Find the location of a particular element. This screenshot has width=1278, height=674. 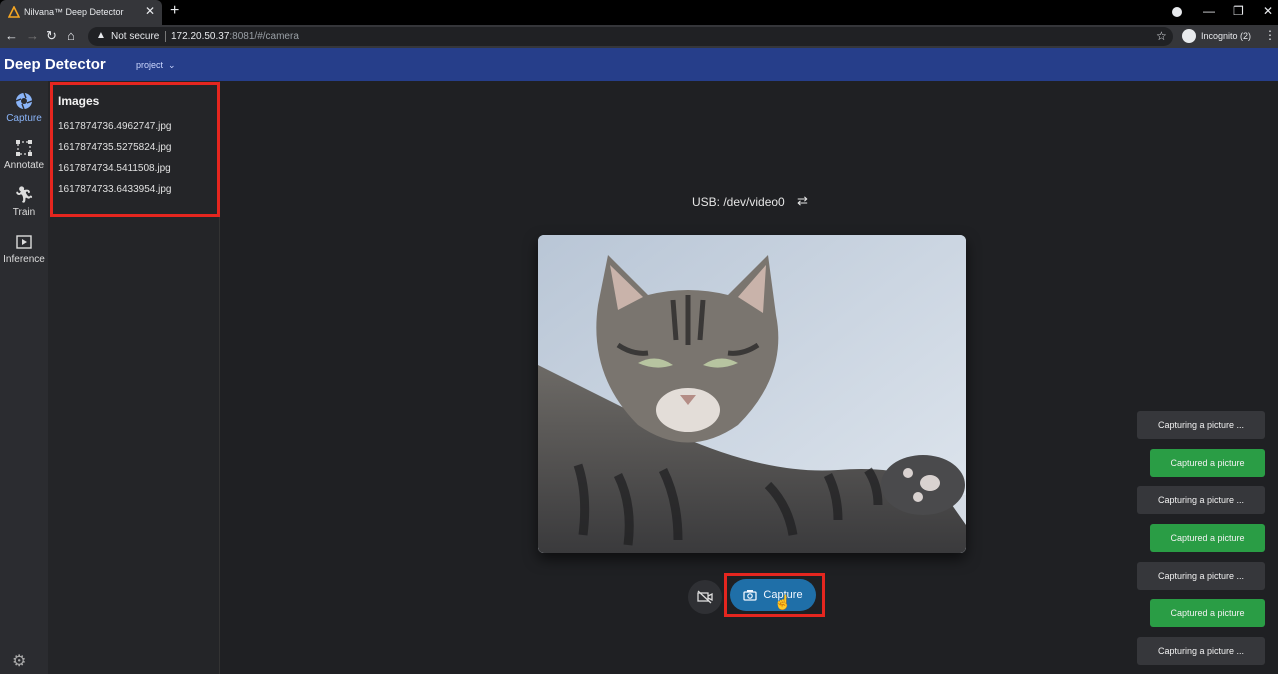

tab-title: Nilvana™ Deep Detector is located at coordinates (74, 12).